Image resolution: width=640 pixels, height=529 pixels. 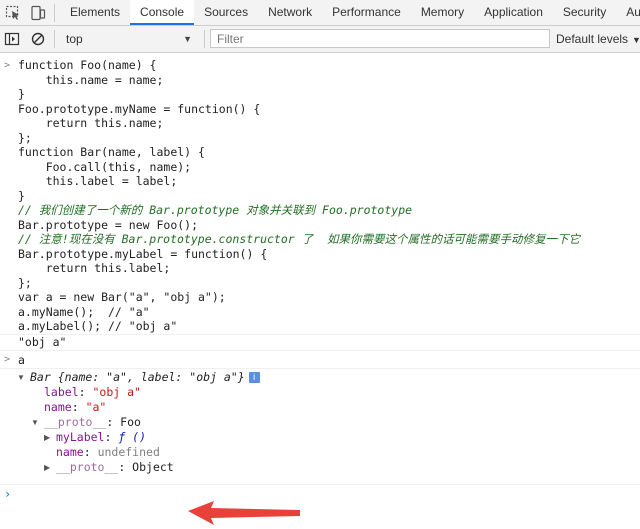 What do you see at coordinates (95, 12) in the screenshot?
I see `tab-elements: Elements` at bounding box center [95, 12].